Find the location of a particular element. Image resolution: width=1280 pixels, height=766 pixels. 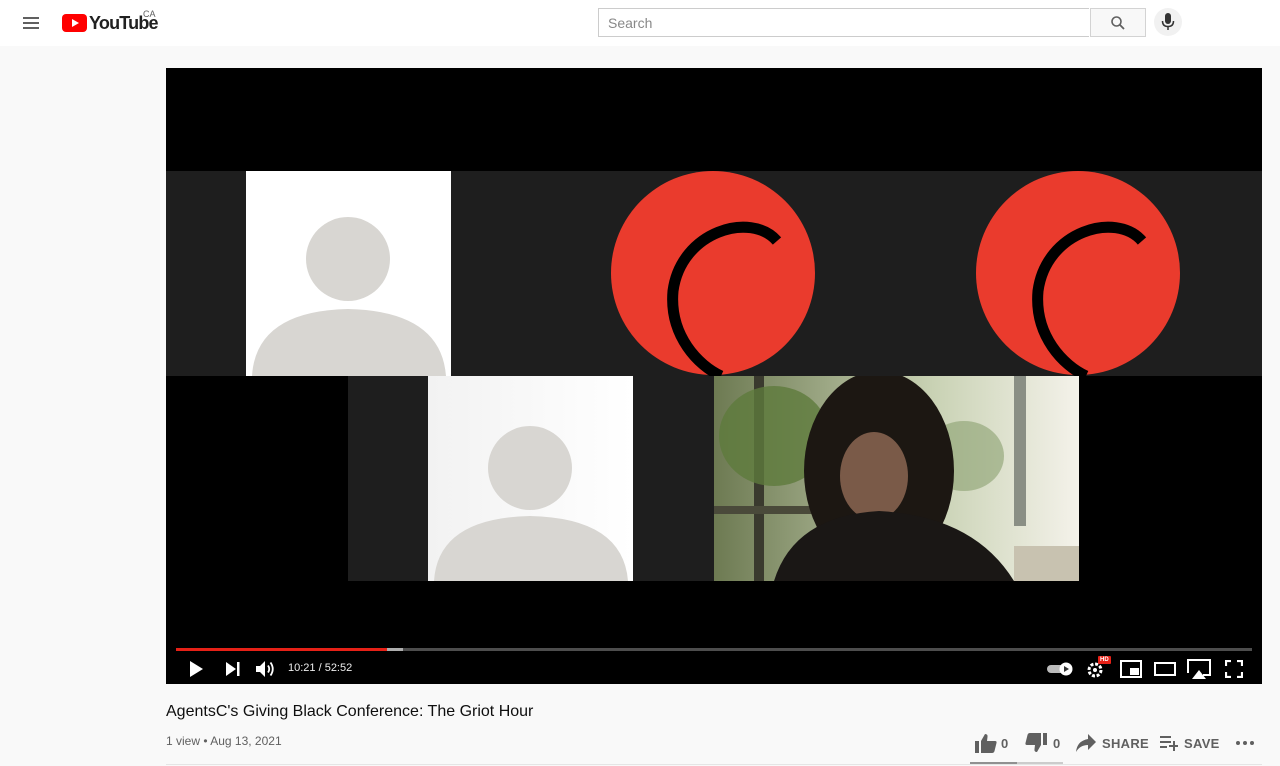

sentiment-like-fill is located at coordinates (993, 763).